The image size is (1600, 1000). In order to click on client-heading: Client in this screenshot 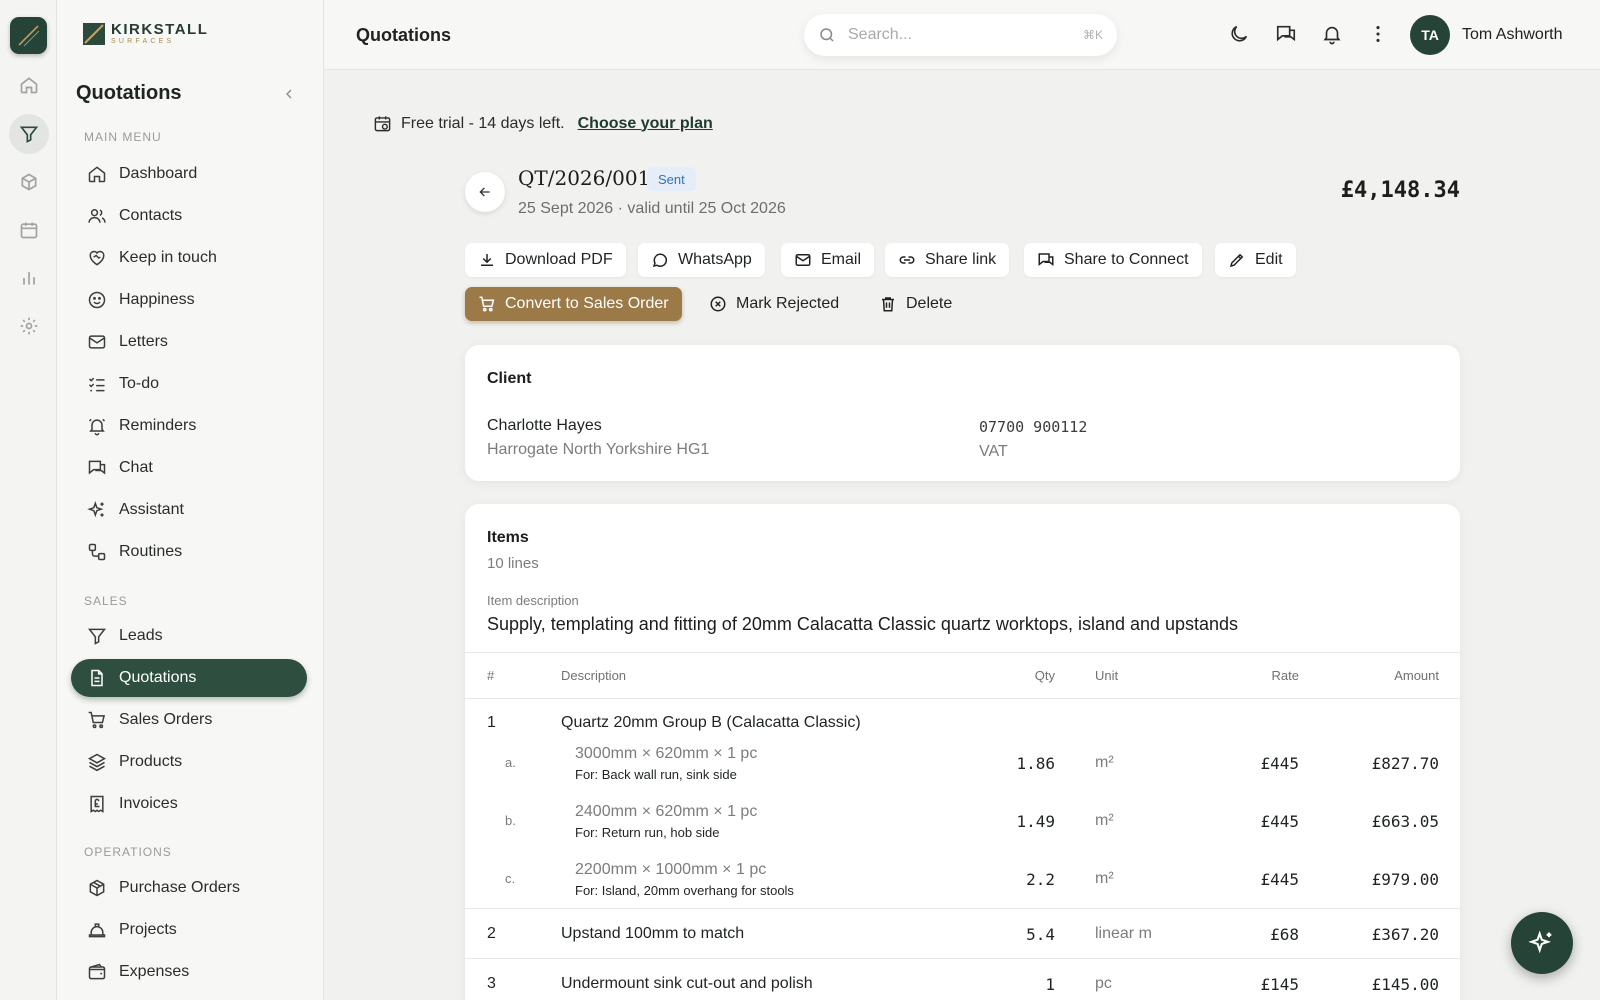, I will do `click(509, 378)`.